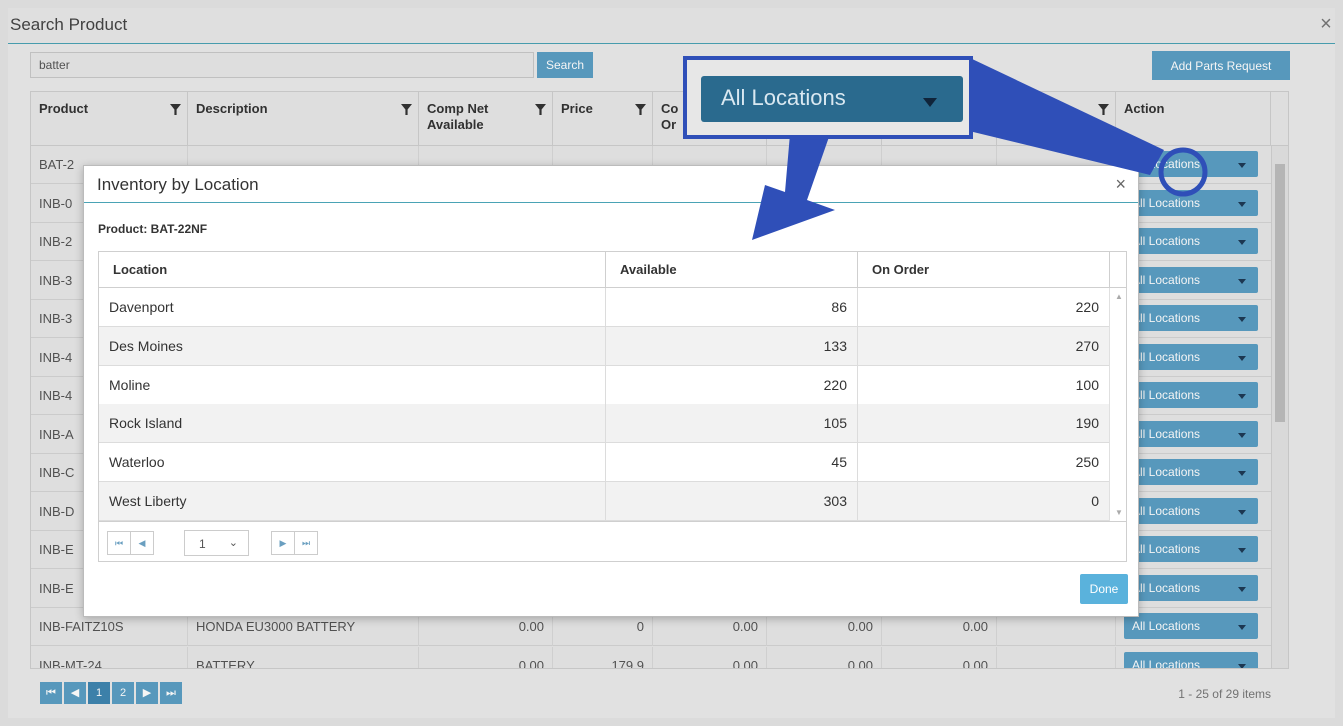 The height and width of the screenshot is (726, 1343). Describe the element at coordinates (603, 657) in the screenshot. I see `cell-n2: 179.9` at that location.